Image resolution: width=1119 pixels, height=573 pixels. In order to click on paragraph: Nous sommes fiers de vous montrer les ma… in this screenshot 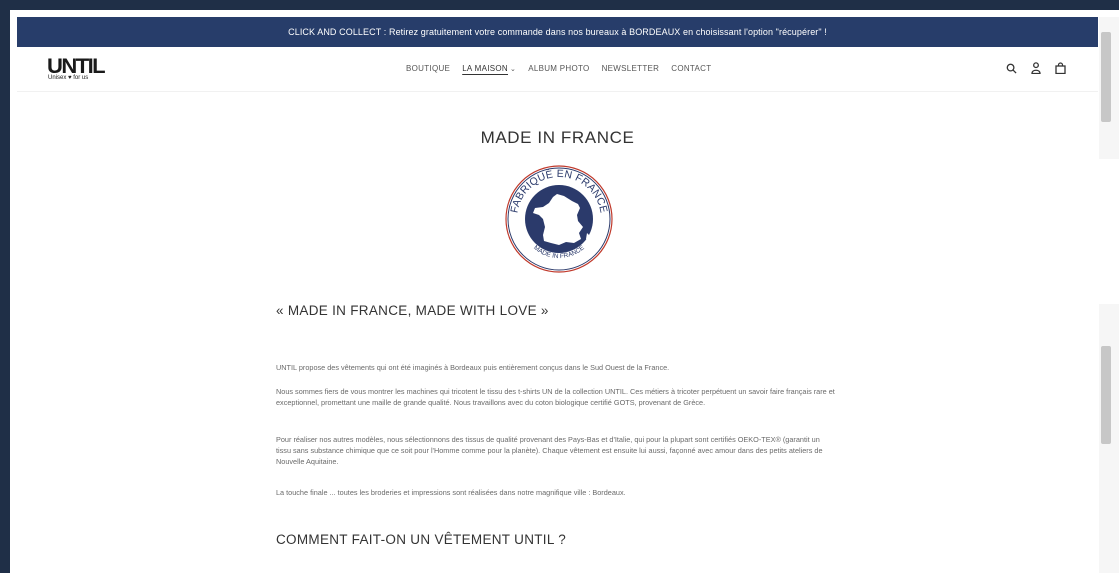, I will do `click(555, 397)`.